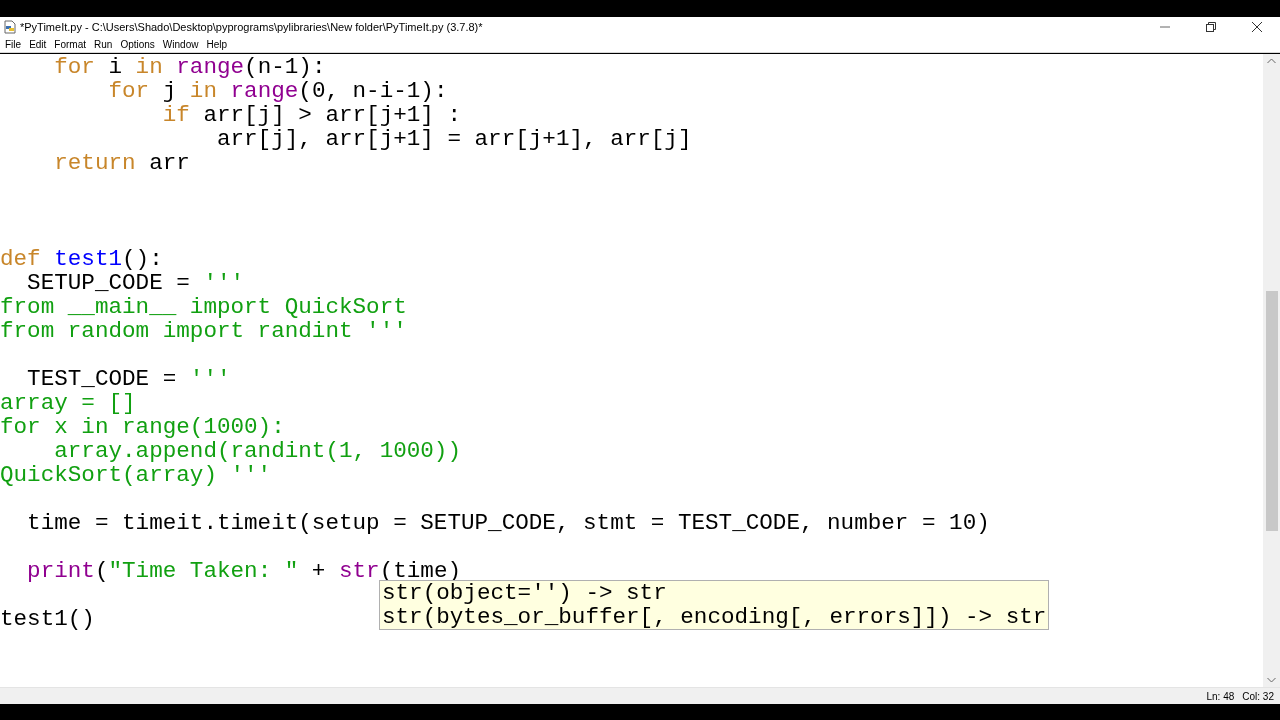 Image resolution: width=1280 pixels, height=720 pixels. Describe the element at coordinates (1220, 696) in the screenshot. I see `line-number-status: Ln: 48` at that location.